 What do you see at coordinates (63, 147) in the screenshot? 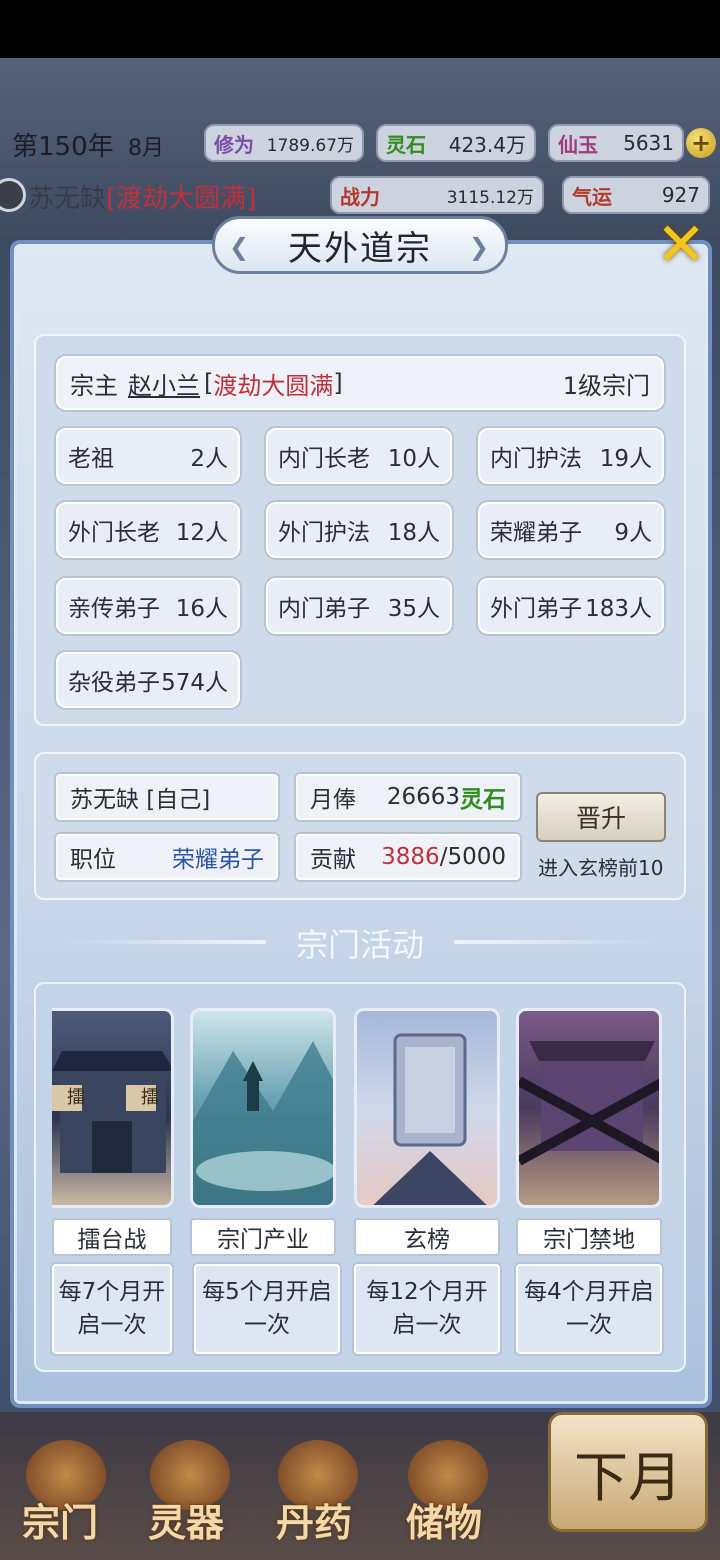
I see `year-label: 第150年` at bounding box center [63, 147].